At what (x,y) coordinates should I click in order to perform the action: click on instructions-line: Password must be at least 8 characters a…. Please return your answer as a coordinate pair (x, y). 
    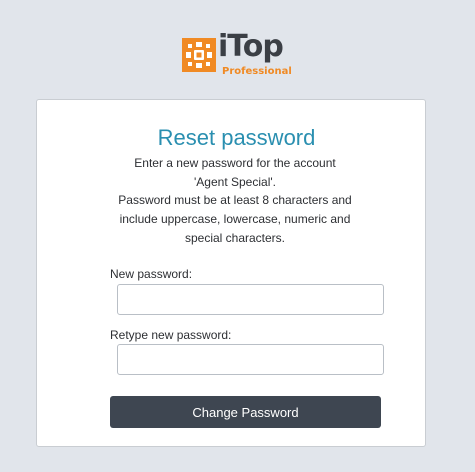
    Looking at the image, I should click on (235, 200).